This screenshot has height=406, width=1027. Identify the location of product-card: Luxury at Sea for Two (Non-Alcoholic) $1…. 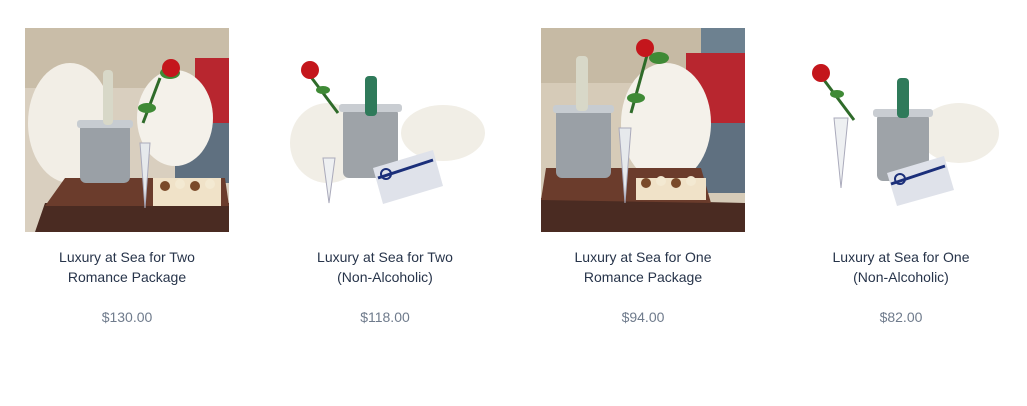
(385, 176).